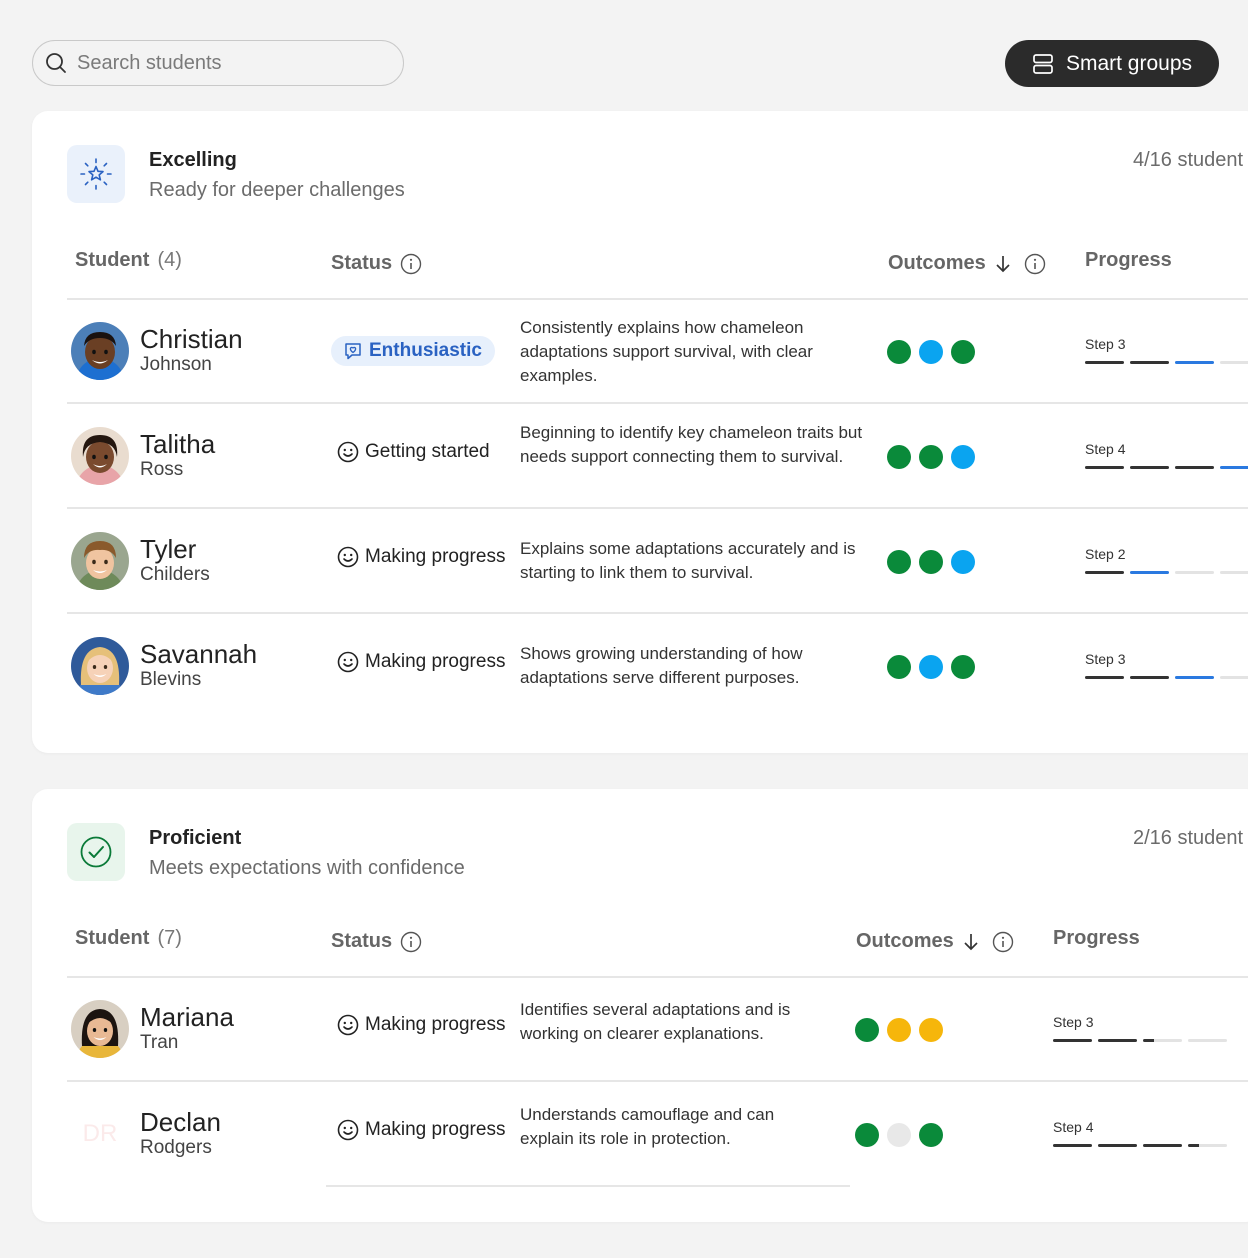 The height and width of the screenshot is (1258, 1248). I want to click on progress-step: Step 2, so click(1105, 554).